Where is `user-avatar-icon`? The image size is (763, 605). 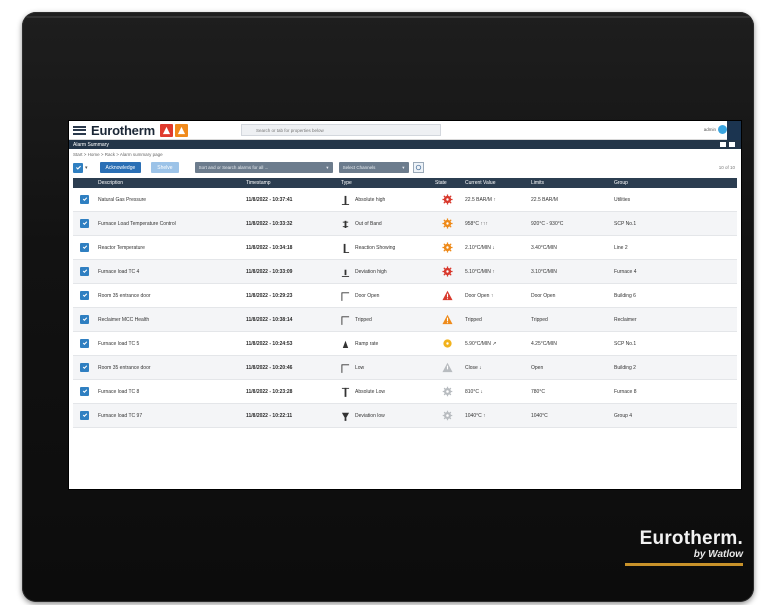 user-avatar-icon is located at coordinates (722, 129).